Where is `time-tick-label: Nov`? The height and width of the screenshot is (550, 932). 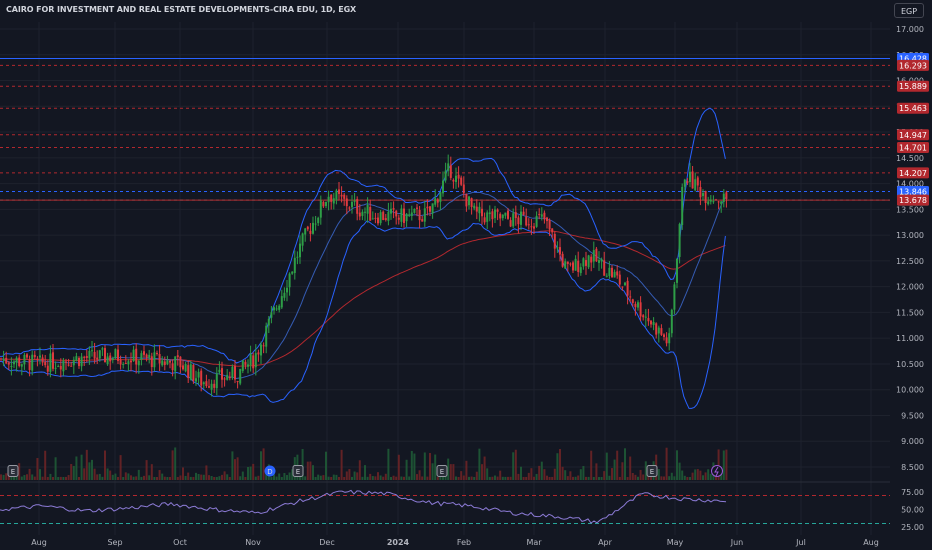
time-tick-label: Nov is located at coordinates (253, 542).